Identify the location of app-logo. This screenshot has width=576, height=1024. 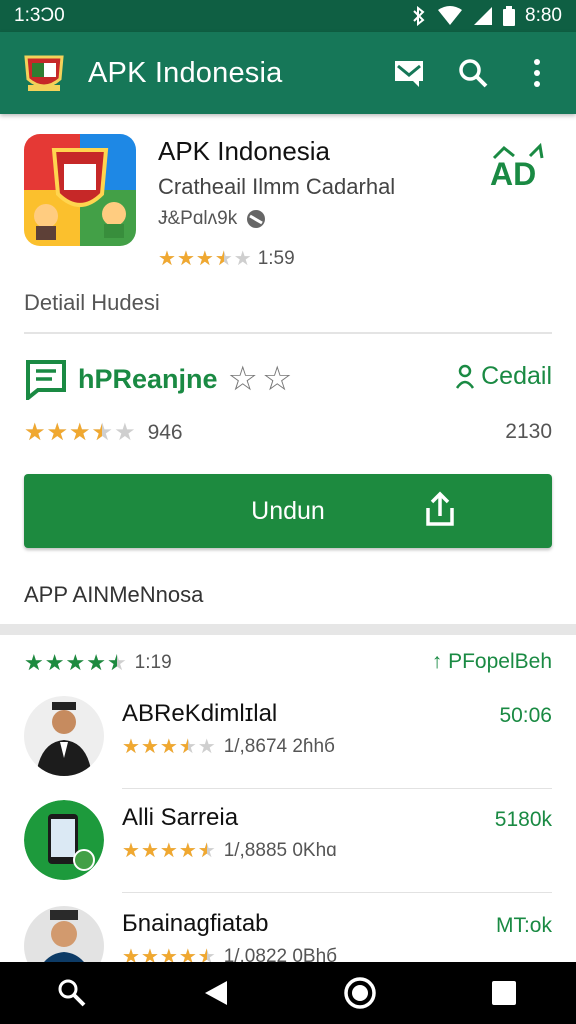
(44, 73).